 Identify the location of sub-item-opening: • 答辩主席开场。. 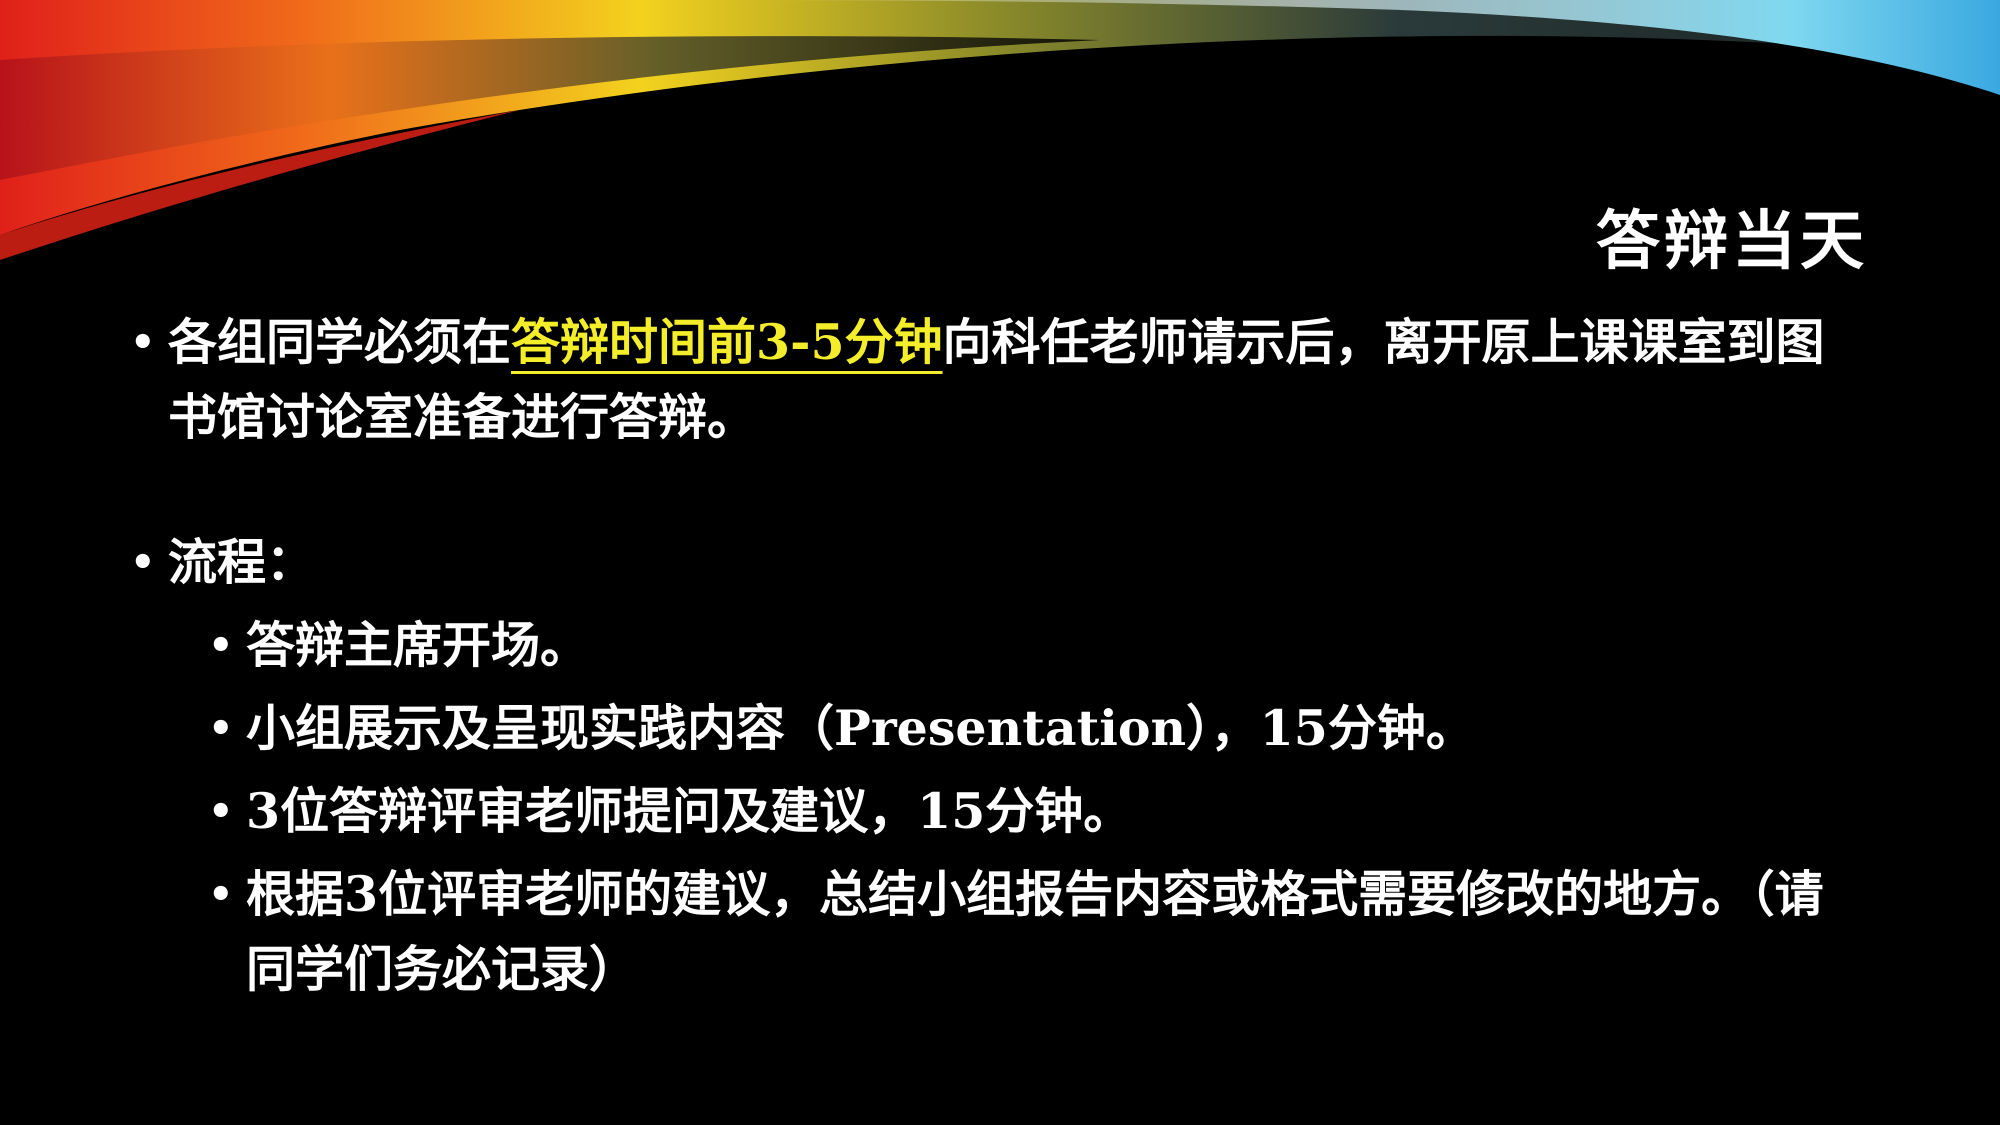
(1000, 645).